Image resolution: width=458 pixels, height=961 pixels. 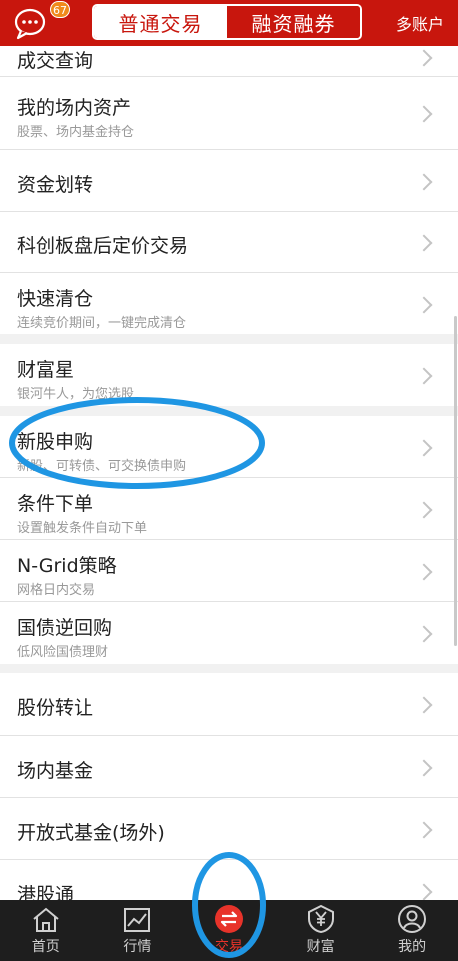 I want to click on list-item-title: N-Grid策略, so click(x=67, y=566).